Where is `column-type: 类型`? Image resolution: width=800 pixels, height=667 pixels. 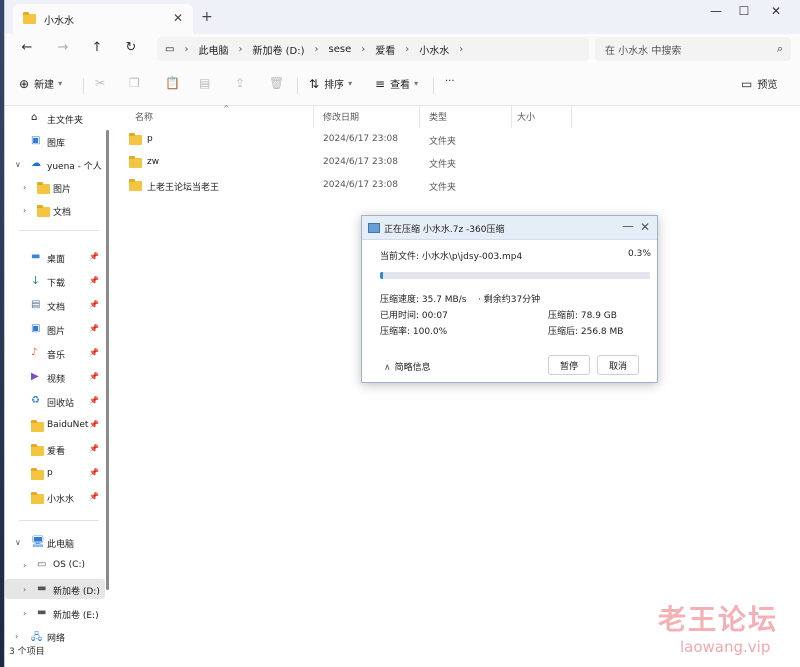 column-type: 类型 is located at coordinates (438, 116).